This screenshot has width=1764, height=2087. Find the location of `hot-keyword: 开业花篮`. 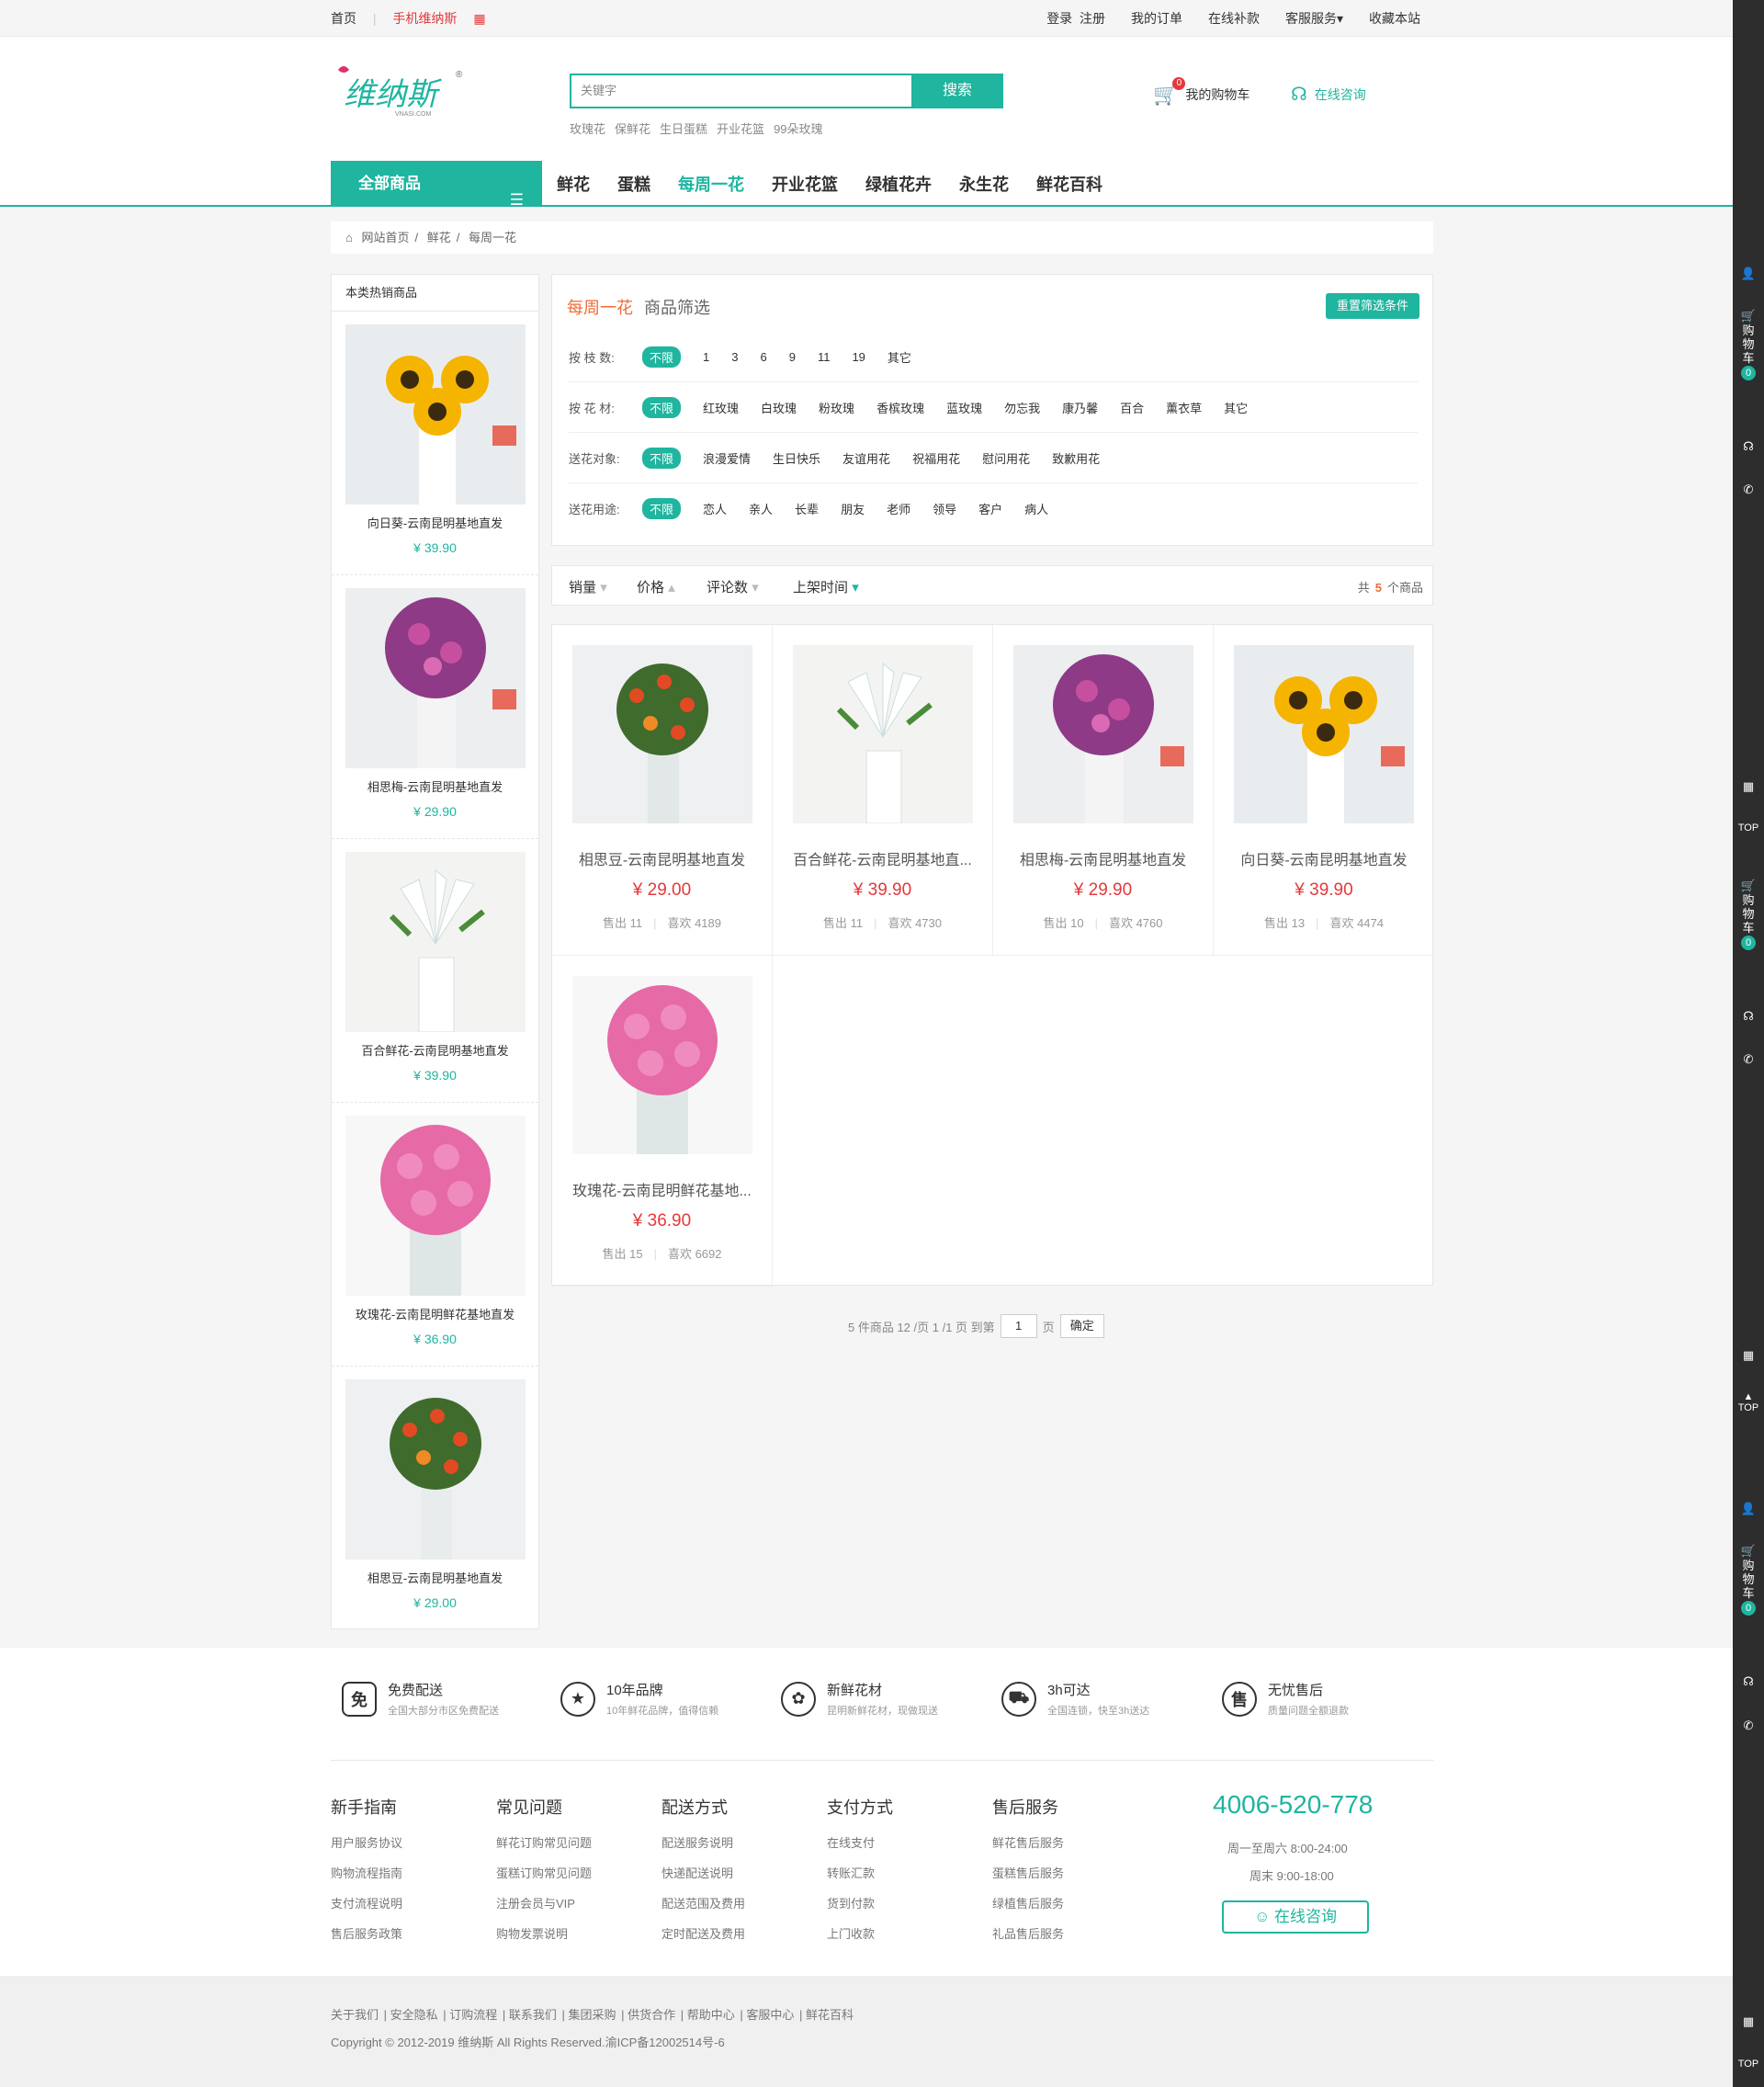

hot-keyword: 开业花篮 is located at coordinates (741, 128).